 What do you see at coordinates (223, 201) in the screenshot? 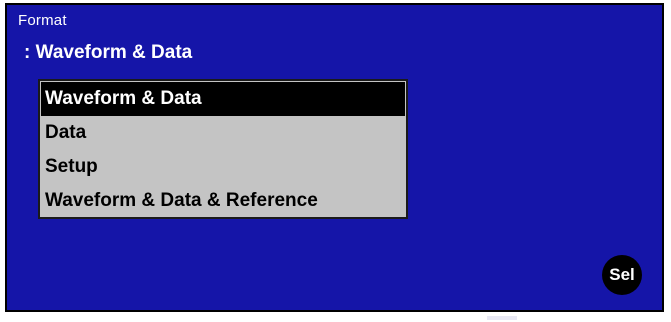
I see `option-waveform-data-reference: Waveform & Data & Reference` at bounding box center [223, 201].